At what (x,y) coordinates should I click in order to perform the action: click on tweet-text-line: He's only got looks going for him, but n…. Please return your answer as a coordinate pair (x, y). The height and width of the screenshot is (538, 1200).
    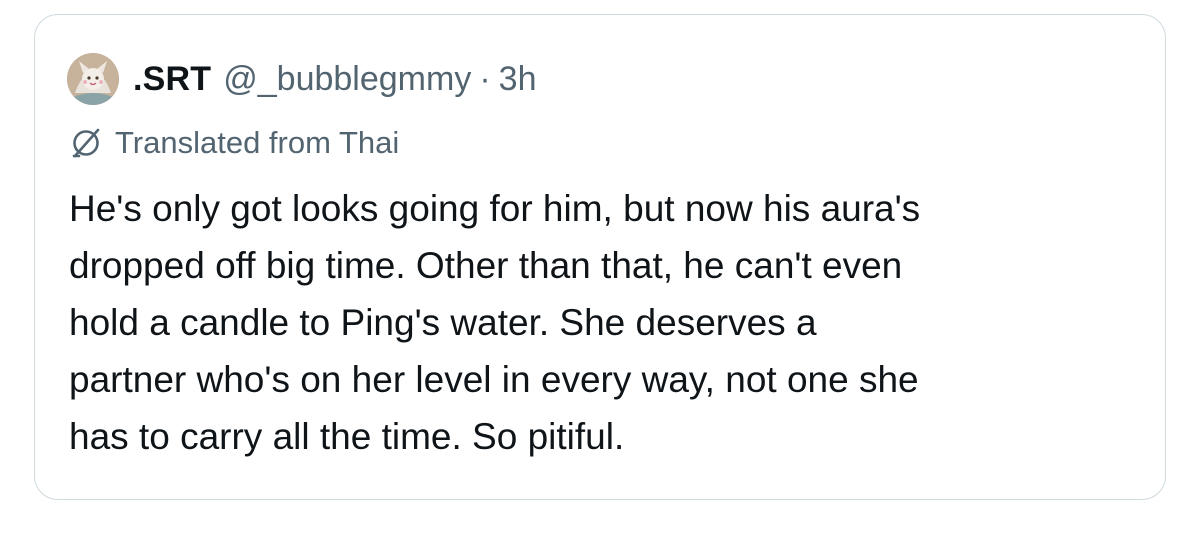
    Looking at the image, I should click on (495, 208).